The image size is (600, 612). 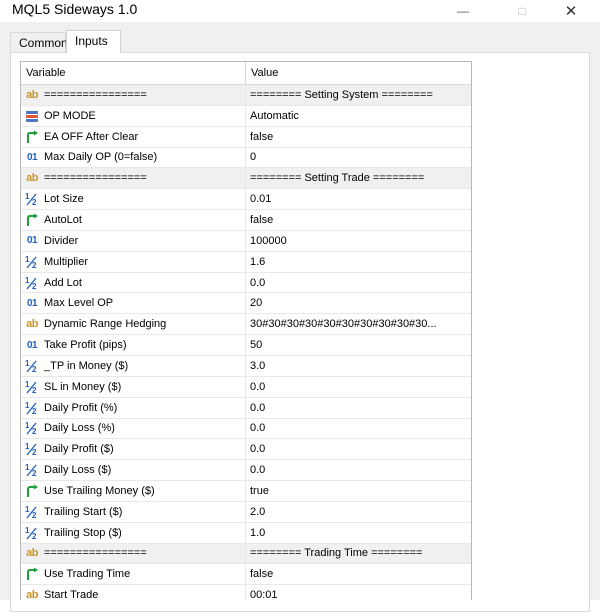 I want to click on column-header-value: Value, so click(x=358, y=73).